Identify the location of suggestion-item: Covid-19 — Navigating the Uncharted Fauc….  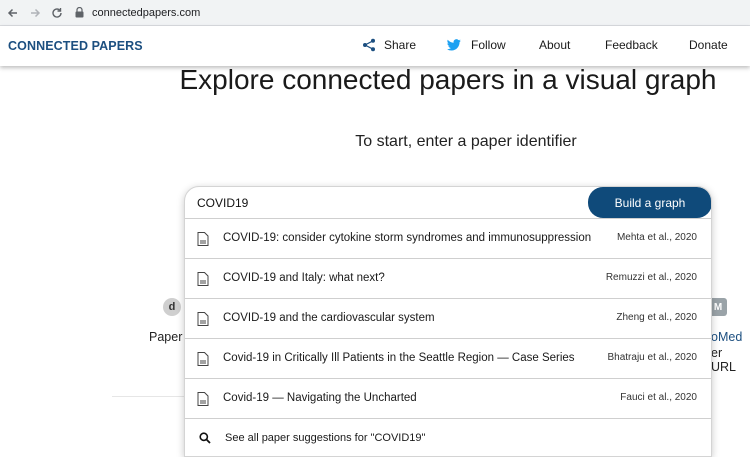
(448, 398).